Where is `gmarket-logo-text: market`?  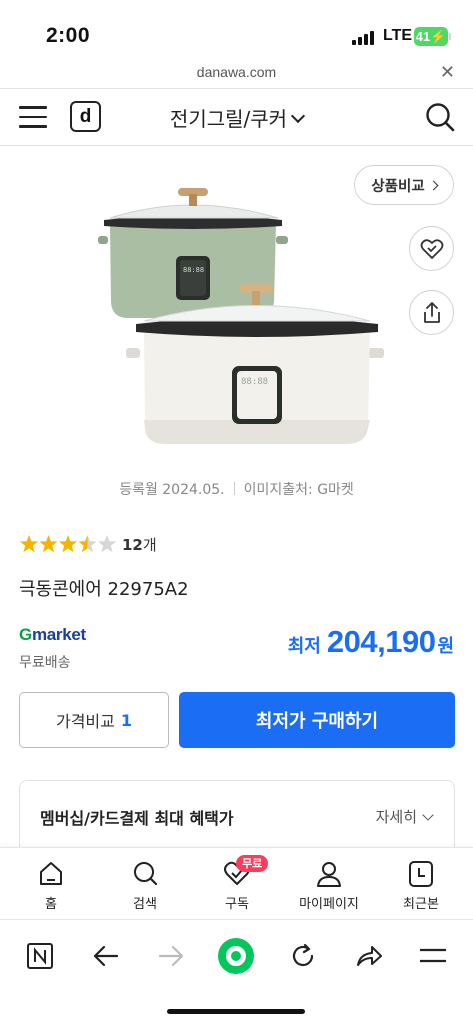
gmarket-logo-text: market is located at coordinates (58, 634).